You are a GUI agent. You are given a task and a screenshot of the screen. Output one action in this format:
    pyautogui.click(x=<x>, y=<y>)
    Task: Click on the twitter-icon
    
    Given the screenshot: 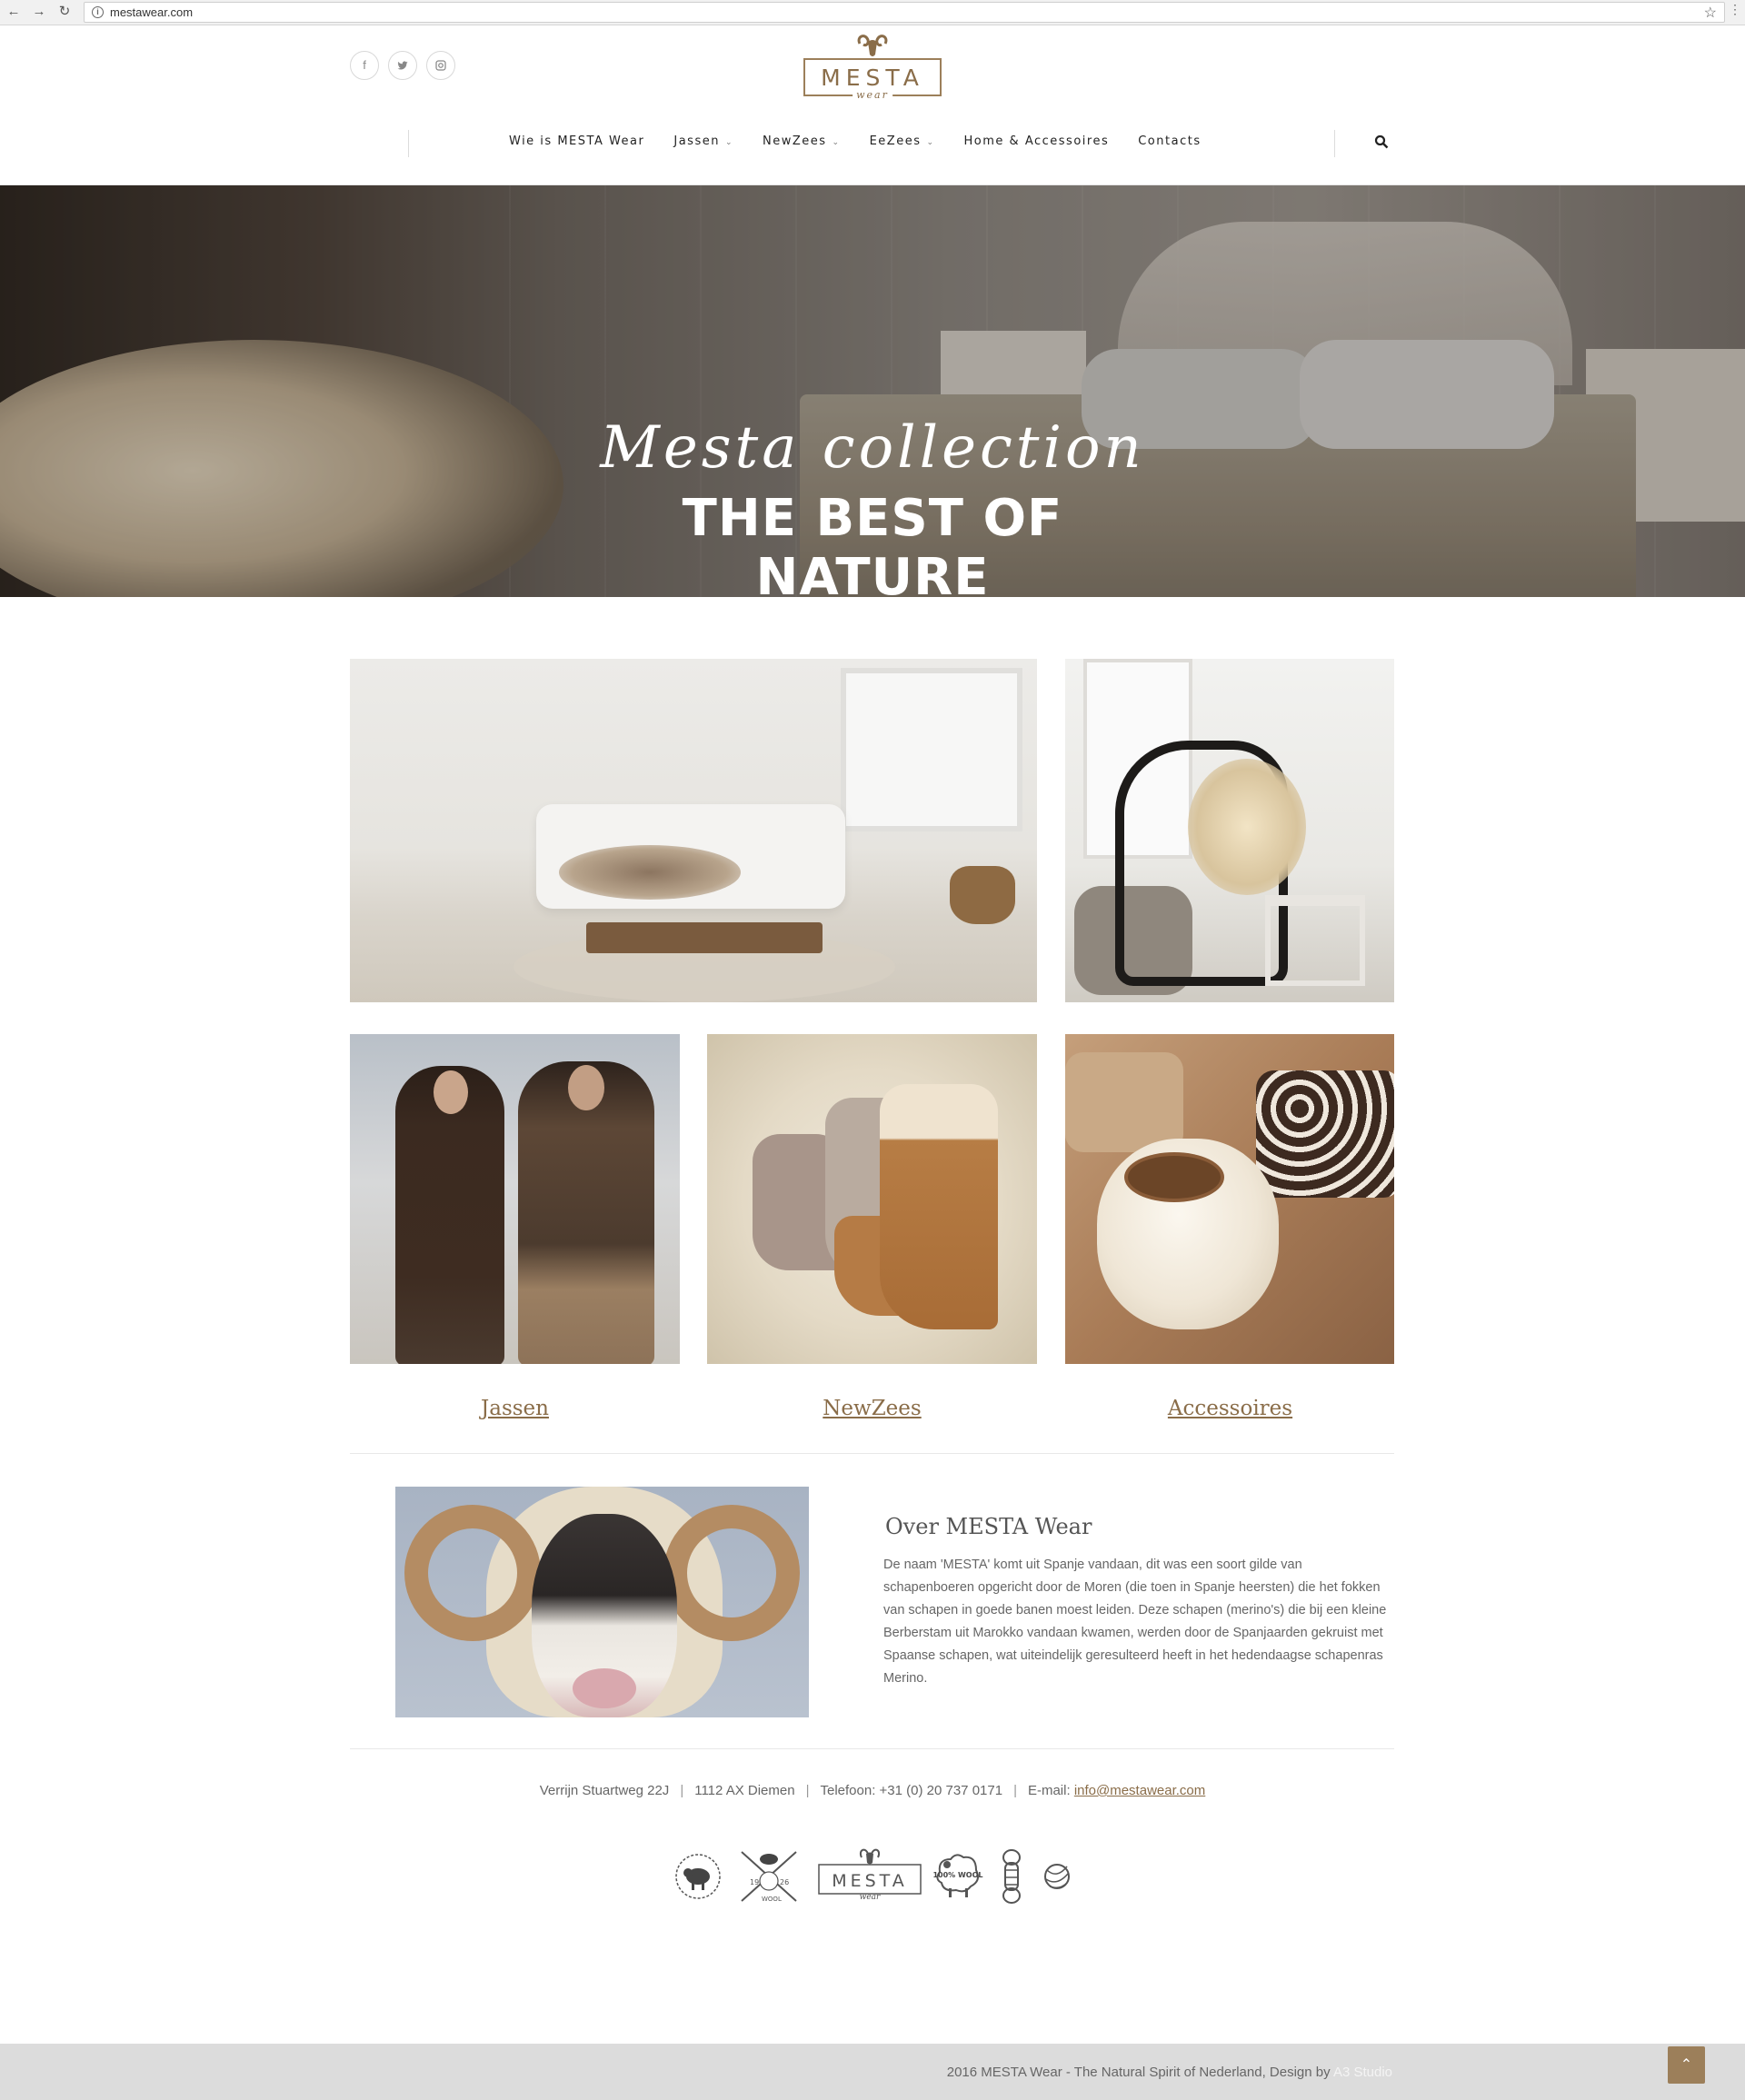 What is the action you would take?
    pyautogui.click(x=402, y=65)
    